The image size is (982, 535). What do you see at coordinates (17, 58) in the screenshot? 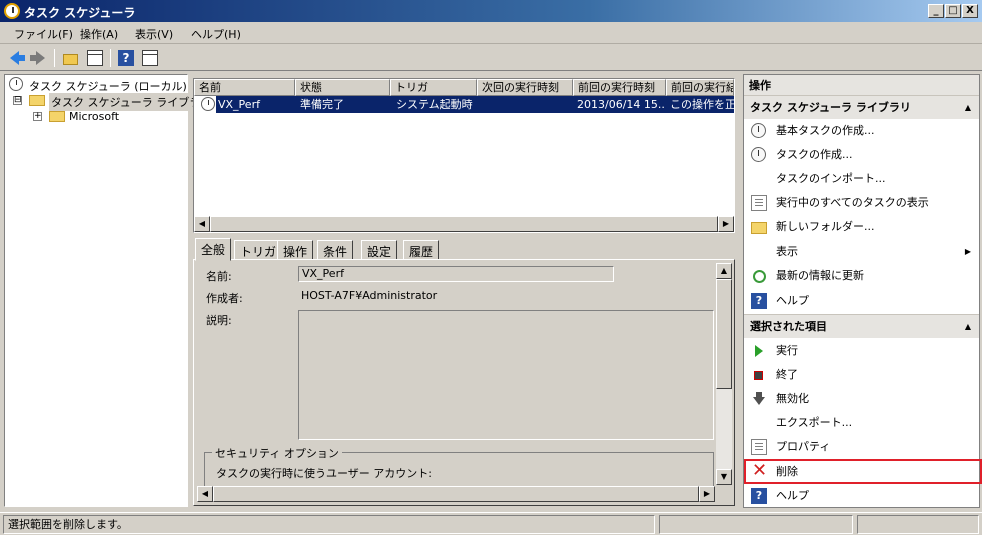
I see `back-icon` at bounding box center [17, 58].